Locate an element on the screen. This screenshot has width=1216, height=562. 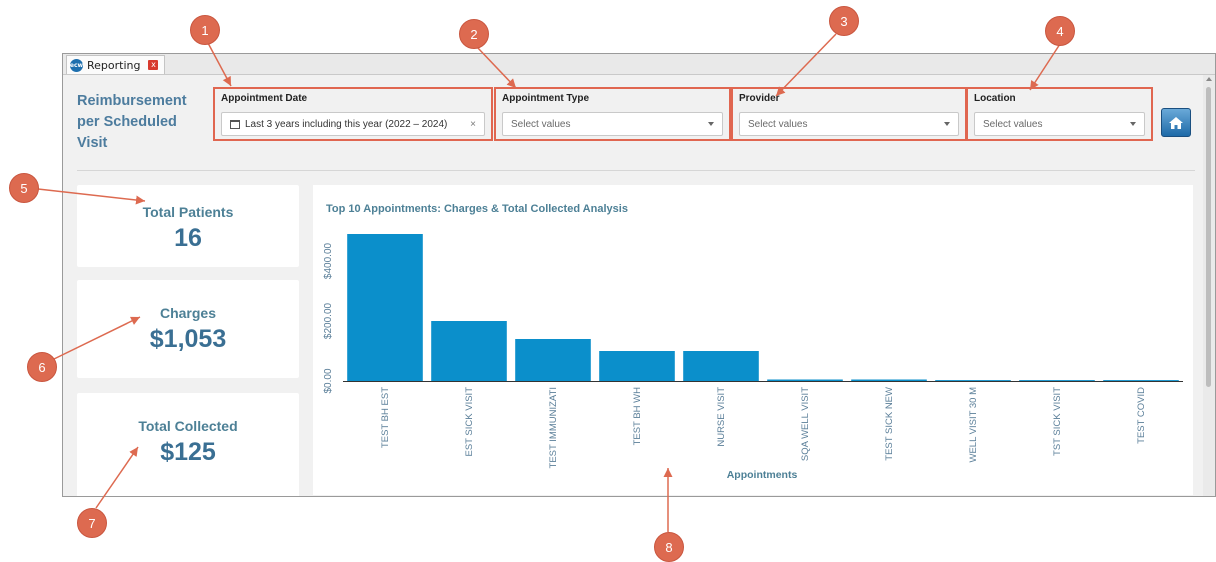
callout-badge-8: 8 is located at coordinates (669, 547).